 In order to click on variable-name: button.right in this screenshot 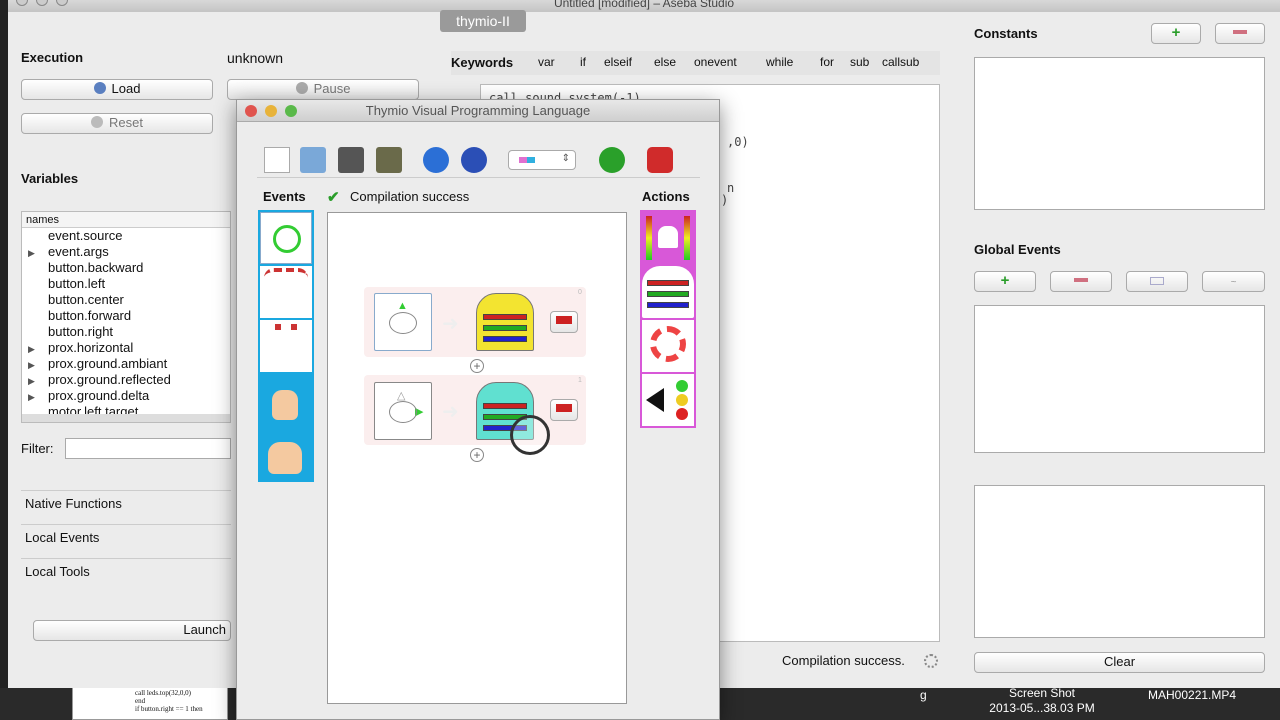, I will do `click(81, 331)`.